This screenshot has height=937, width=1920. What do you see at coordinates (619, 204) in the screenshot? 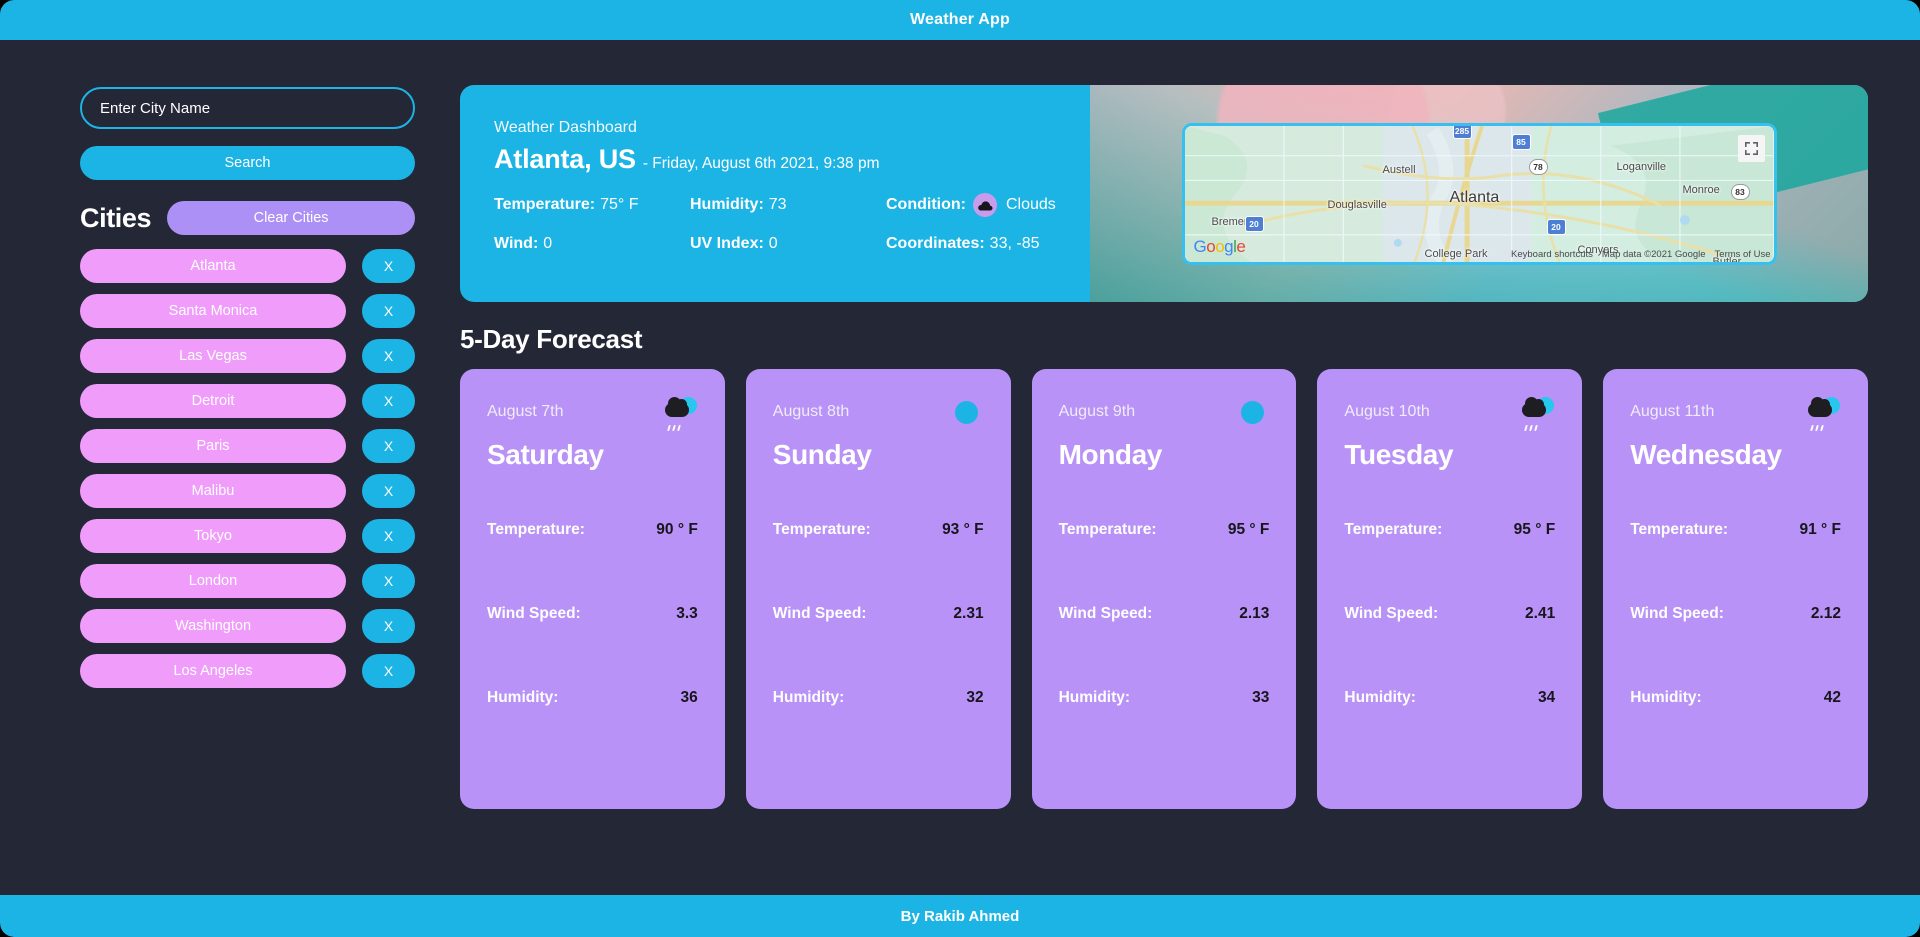
I see `stat-temperature-value: 75° F` at bounding box center [619, 204].